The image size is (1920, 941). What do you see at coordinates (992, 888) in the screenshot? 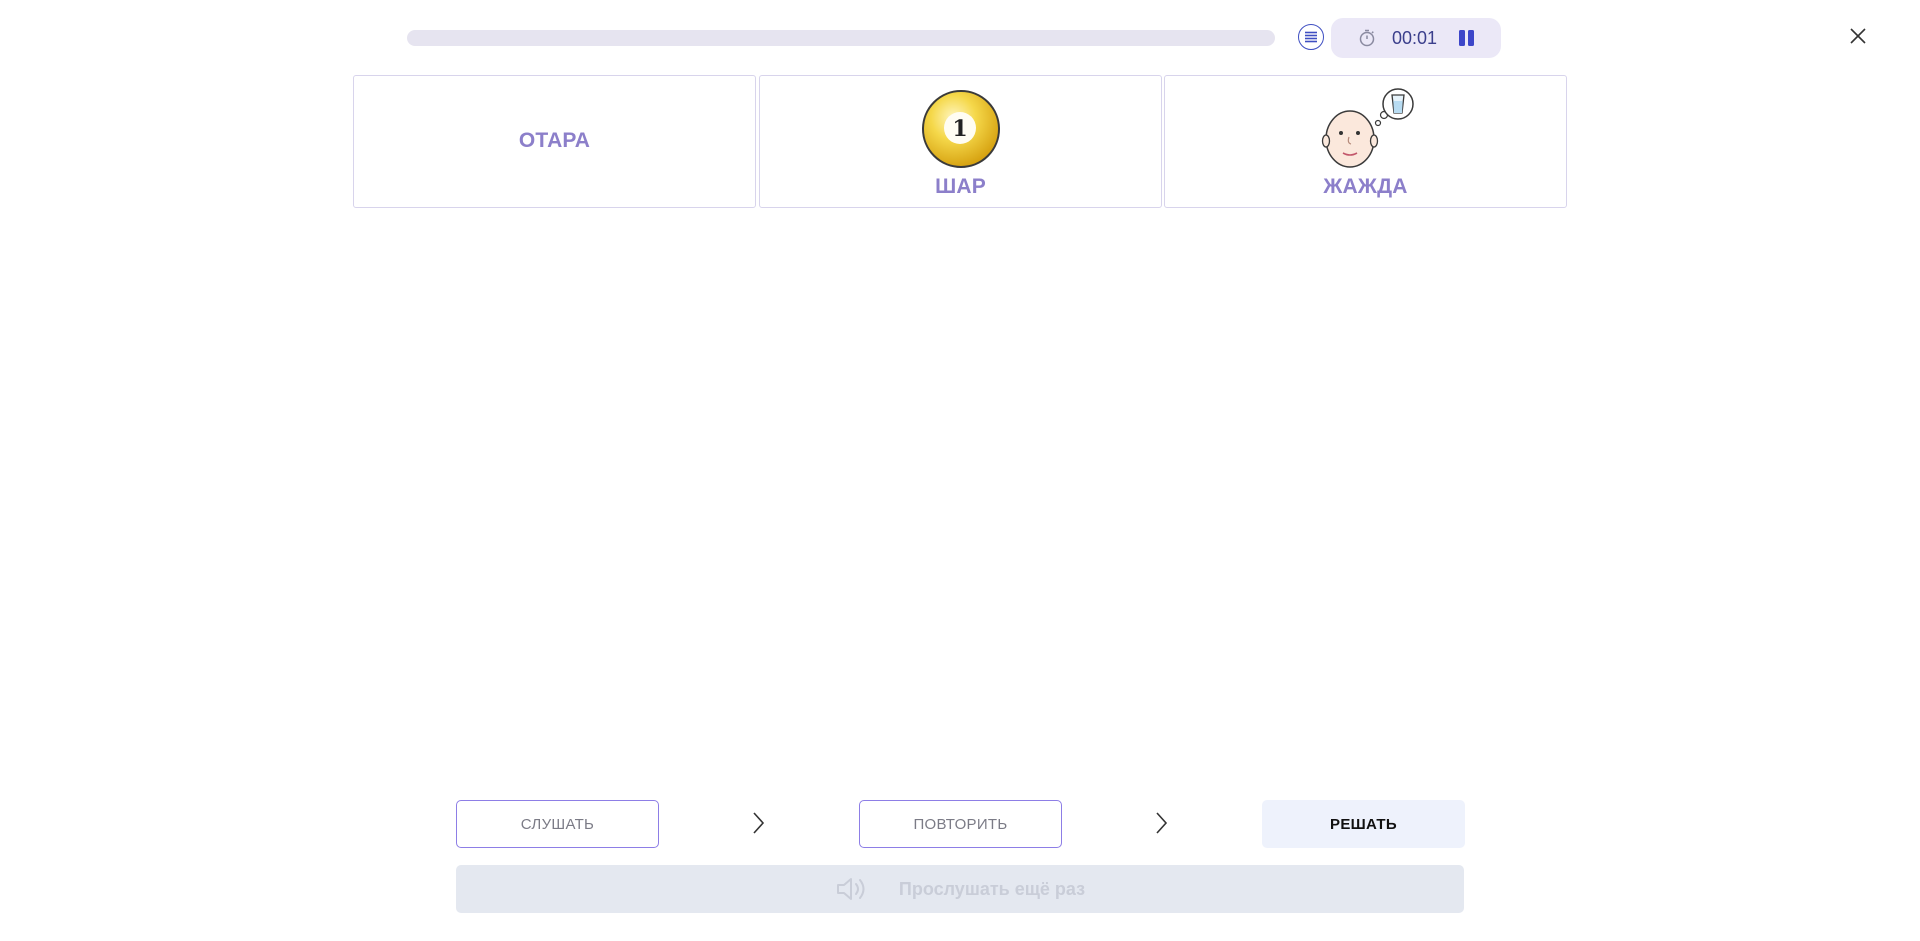
I see `replay-button-label: Прослушать ещё раз` at bounding box center [992, 888].